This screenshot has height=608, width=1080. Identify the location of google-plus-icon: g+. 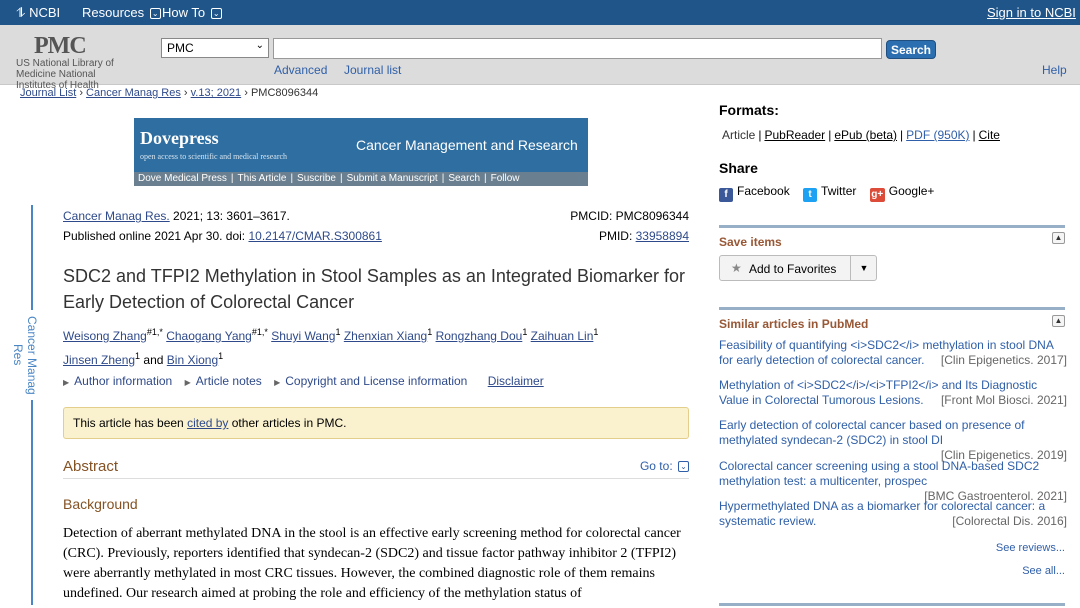
(877, 195).